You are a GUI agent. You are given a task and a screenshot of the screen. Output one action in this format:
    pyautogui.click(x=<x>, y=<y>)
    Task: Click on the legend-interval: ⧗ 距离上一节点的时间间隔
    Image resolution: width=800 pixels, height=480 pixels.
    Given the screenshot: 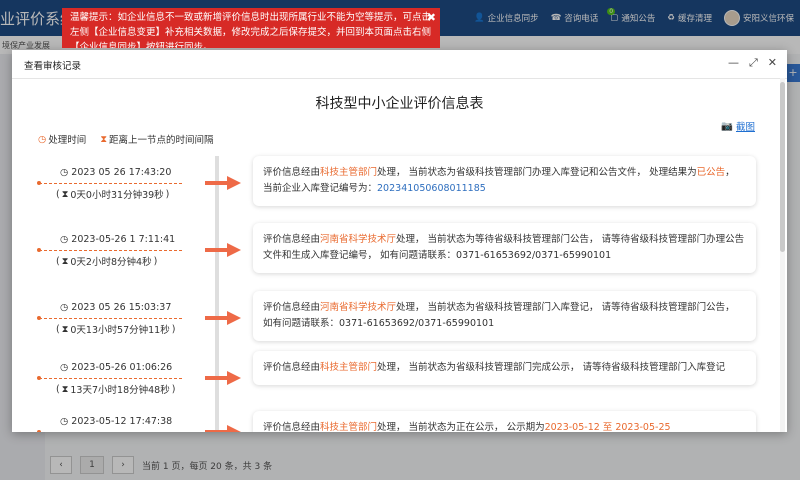 What is the action you would take?
    pyautogui.click(x=157, y=140)
    